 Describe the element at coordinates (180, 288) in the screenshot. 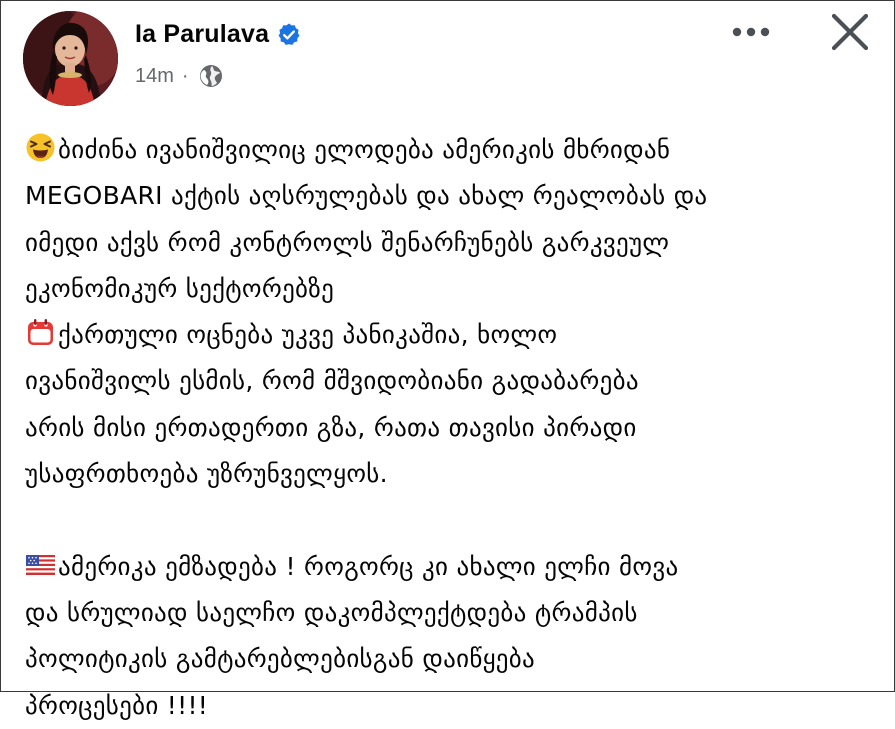

I see `paragraph-1-line-4: ეკონომიკურ სექტორებზე` at that location.